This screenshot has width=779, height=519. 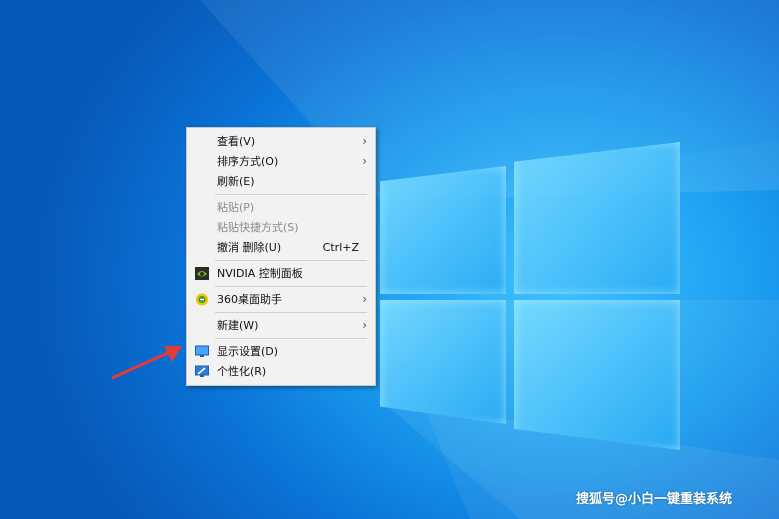 I want to click on menu-item-label: 排序方式(O), so click(x=248, y=161).